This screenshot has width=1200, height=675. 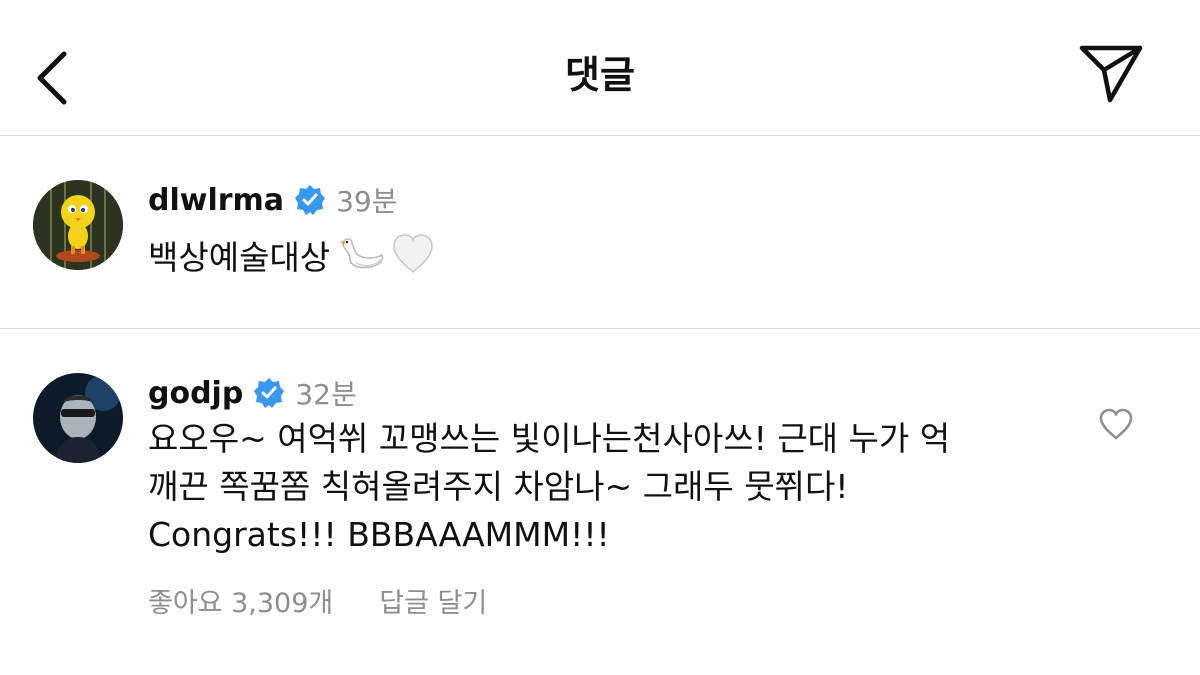 I want to click on swan-icon, so click(x=360, y=259).